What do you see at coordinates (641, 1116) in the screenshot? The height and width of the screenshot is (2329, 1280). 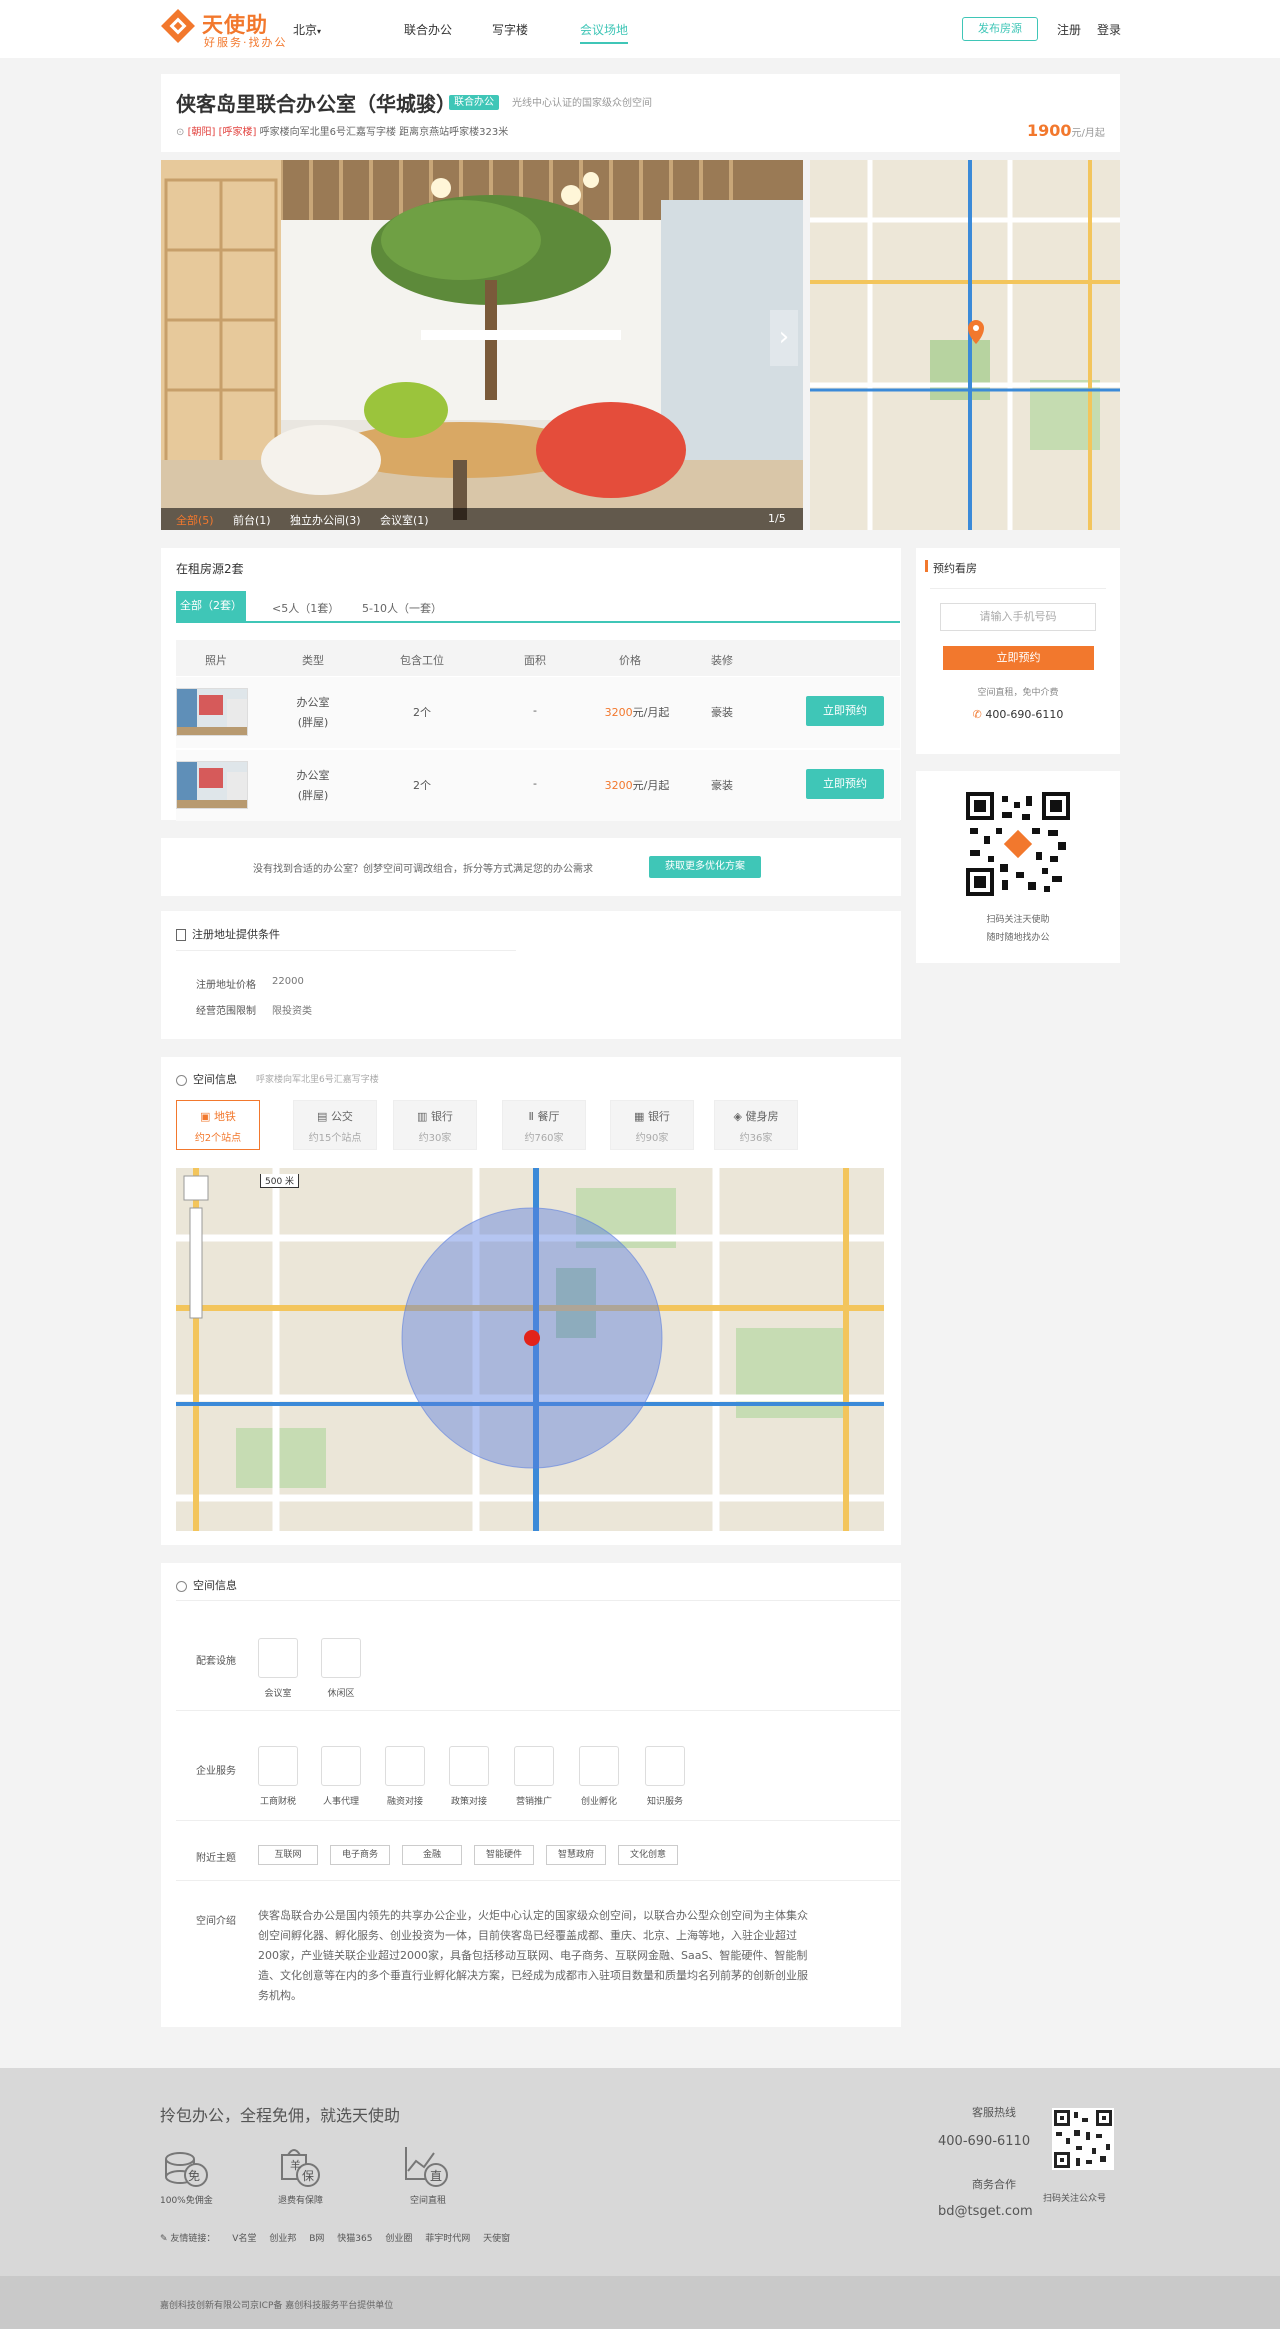 I see `bank-icon: ▦` at bounding box center [641, 1116].